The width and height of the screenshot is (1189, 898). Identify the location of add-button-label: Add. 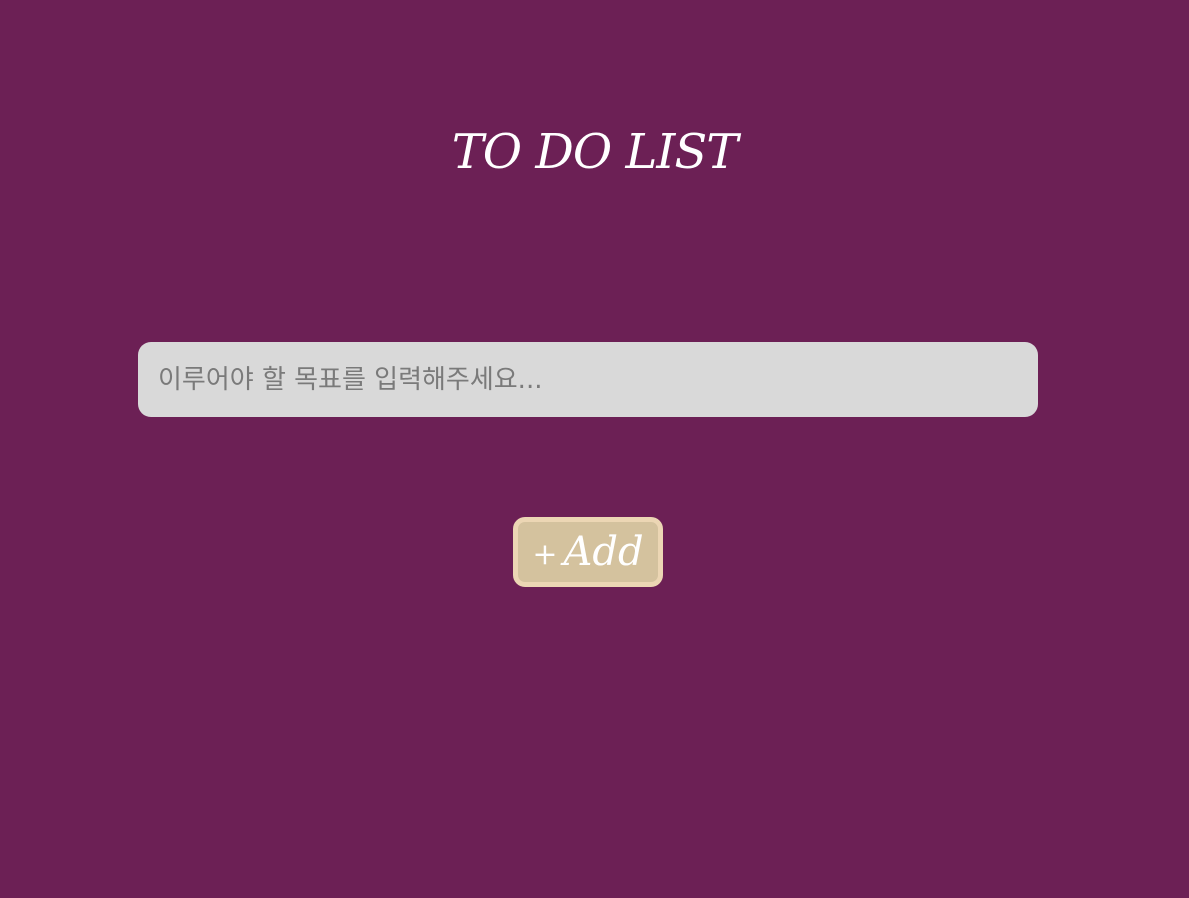
(603, 552).